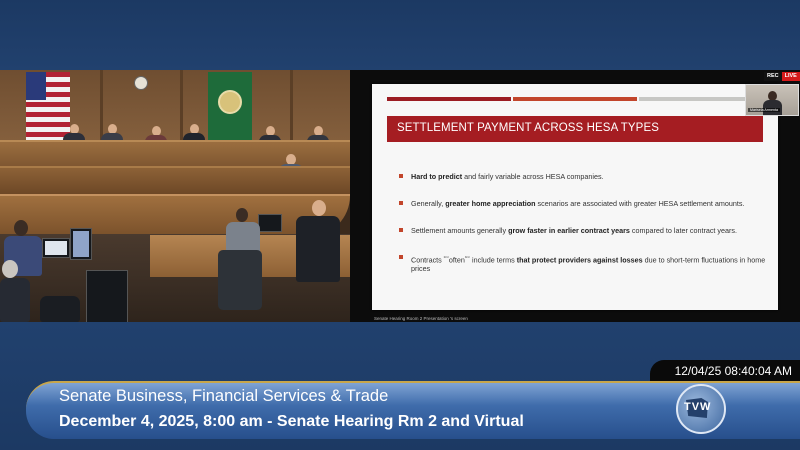  What do you see at coordinates (579, 260) in the screenshot?
I see `bullet-emphasis: that protect providers against losses` at bounding box center [579, 260].